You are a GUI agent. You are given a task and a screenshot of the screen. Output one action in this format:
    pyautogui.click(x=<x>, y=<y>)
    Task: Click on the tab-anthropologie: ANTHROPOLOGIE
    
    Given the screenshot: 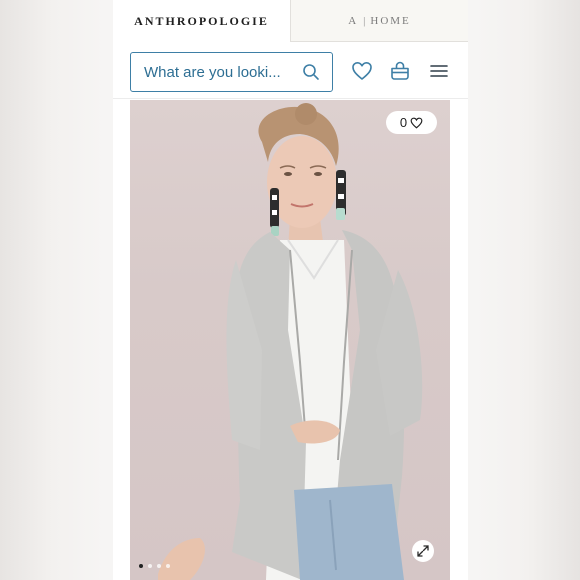 What is the action you would take?
    pyautogui.click(x=201, y=21)
    